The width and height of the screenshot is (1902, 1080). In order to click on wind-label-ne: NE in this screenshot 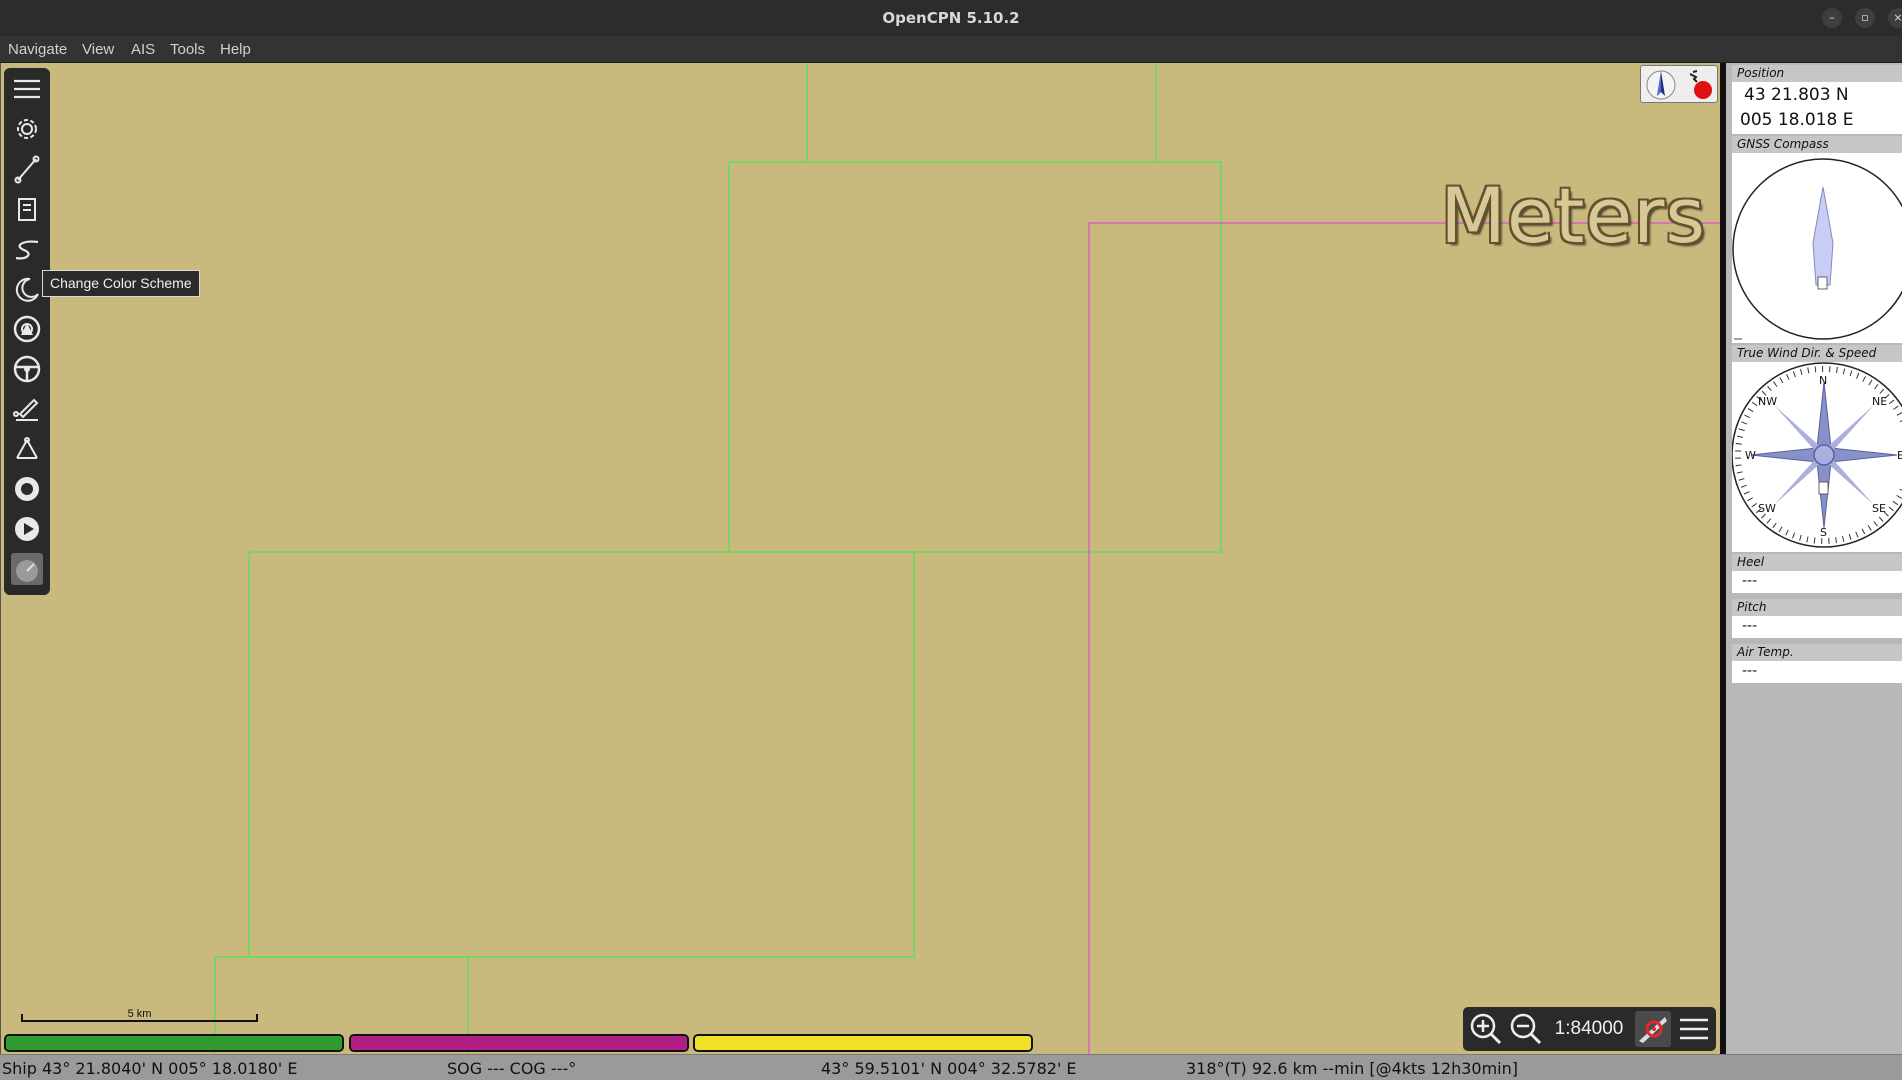, I will do `click(1880, 401)`.